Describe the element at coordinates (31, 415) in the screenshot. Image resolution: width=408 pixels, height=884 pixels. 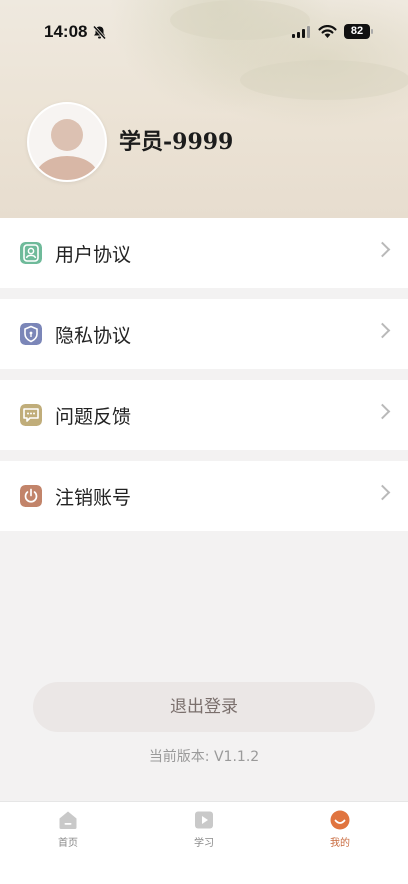
I see `feedback-icon` at that location.